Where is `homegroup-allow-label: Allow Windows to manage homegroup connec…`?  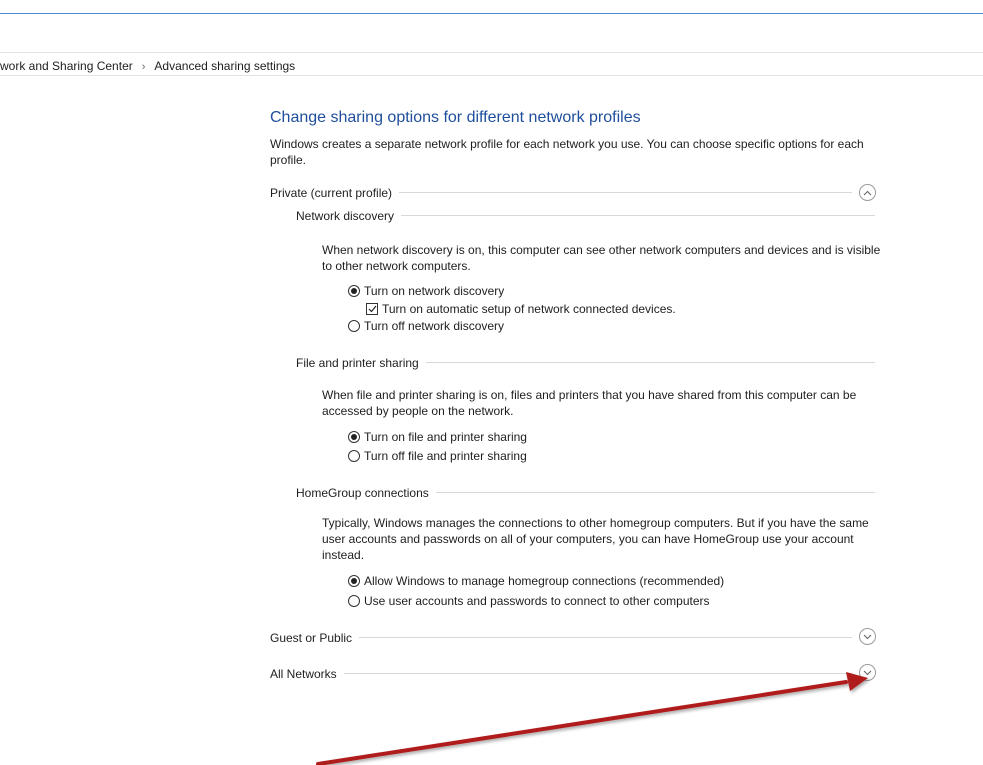
homegroup-allow-label: Allow Windows to manage homegroup connec… is located at coordinates (544, 581).